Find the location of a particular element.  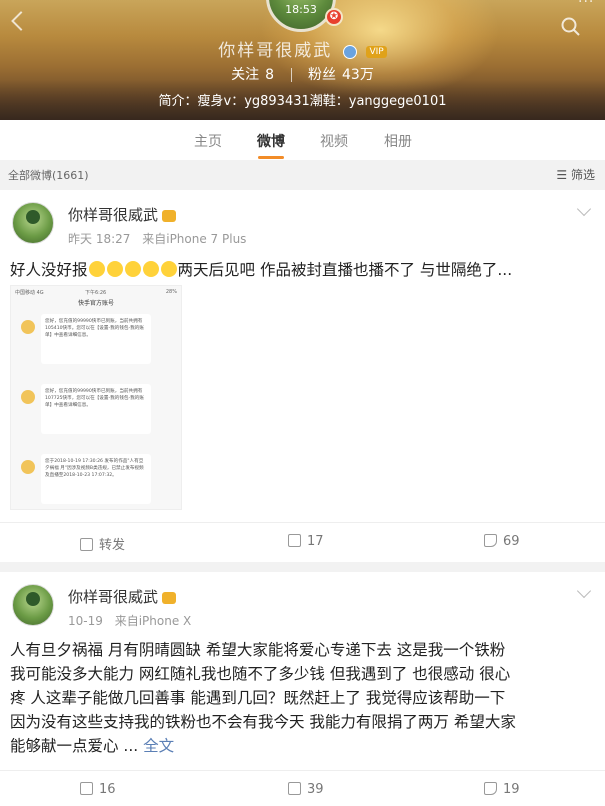

avatar-verified-icon: ✪ is located at coordinates (334, 17).